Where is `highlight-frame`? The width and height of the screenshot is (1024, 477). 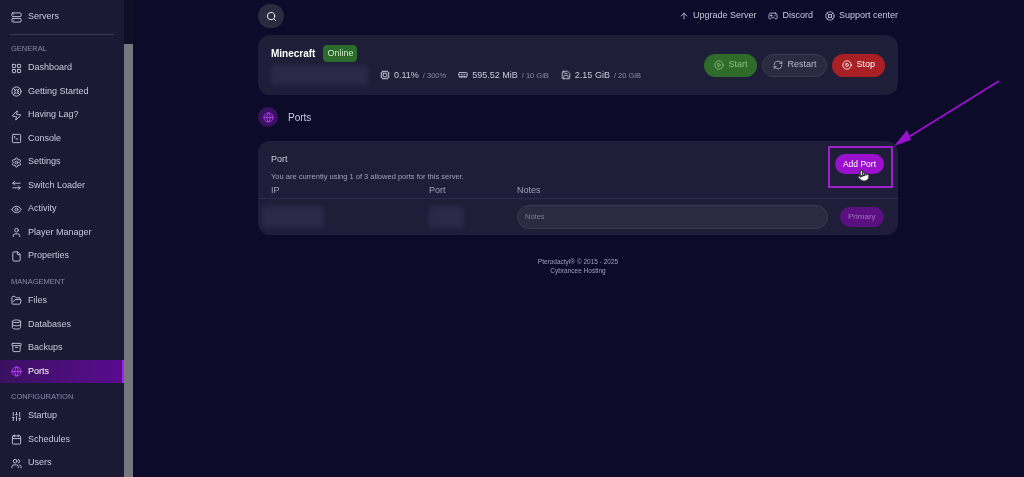
highlight-frame is located at coordinates (860, 167).